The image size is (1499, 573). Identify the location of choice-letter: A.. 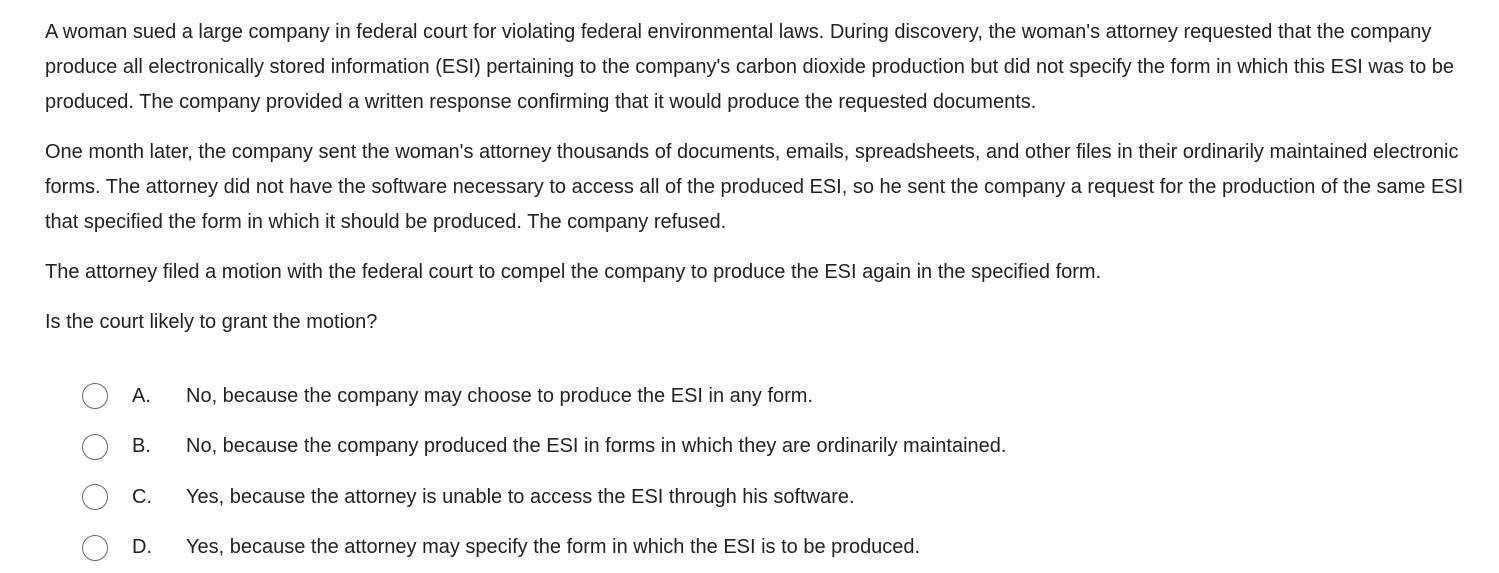
(155, 396).